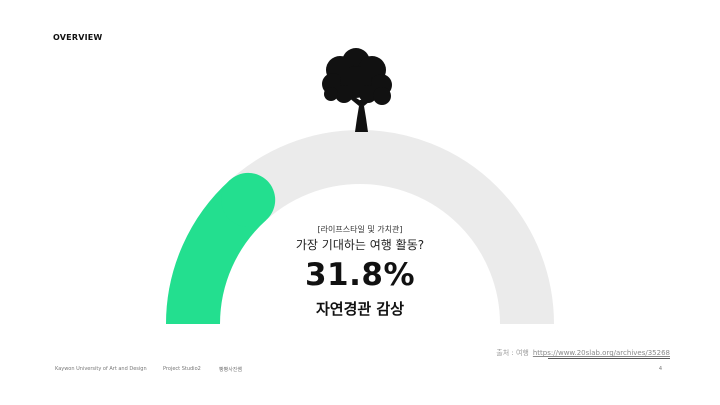 The width and height of the screenshot is (720, 405). Describe the element at coordinates (360, 229) in the screenshot. I see `stat-category: [라이프스타일 및 가치관]` at that location.